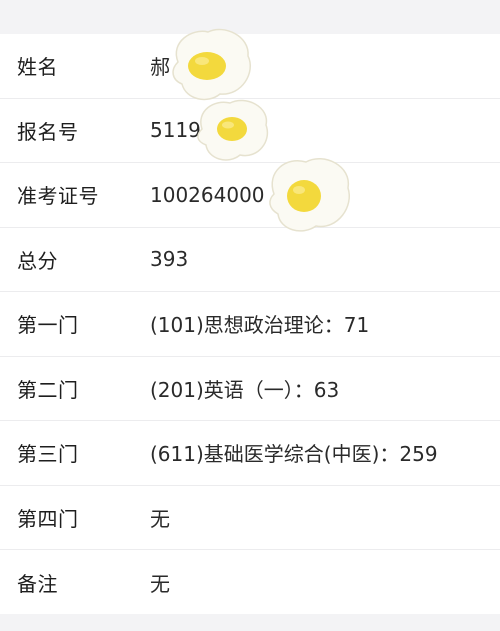 The height and width of the screenshot is (631, 500). I want to click on row-value: (611)基础医学综合(中医)：259, so click(294, 454).